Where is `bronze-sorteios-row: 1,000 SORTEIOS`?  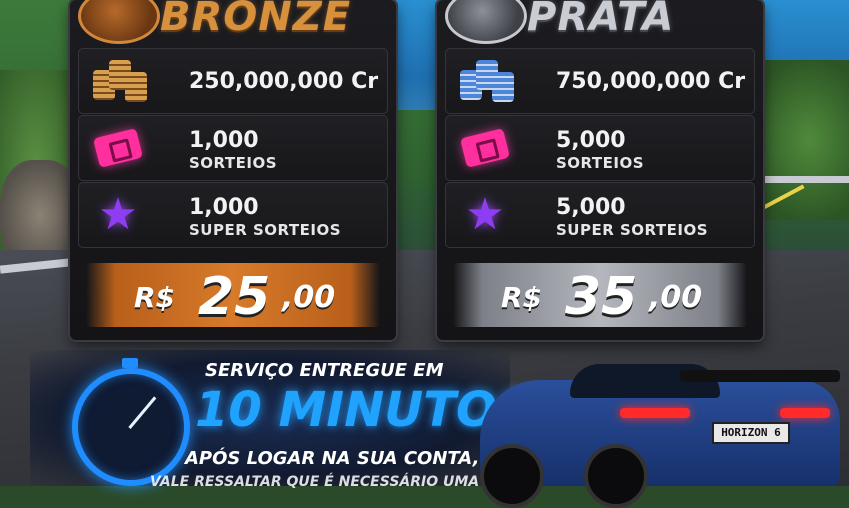
bronze-sorteios-row: 1,000 SORTEIOS is located at coordinates (233, 148).